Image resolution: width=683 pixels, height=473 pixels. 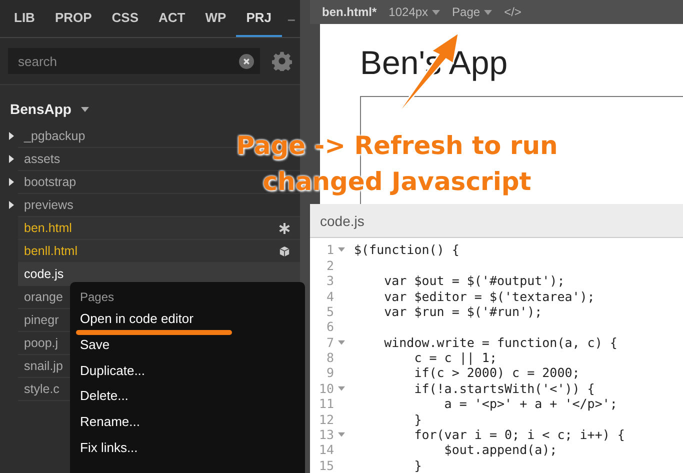 What do you see at coordinates (215, 18) in the screenshot?
I see `panel-tab: WP` at bounding box center [215, 18].